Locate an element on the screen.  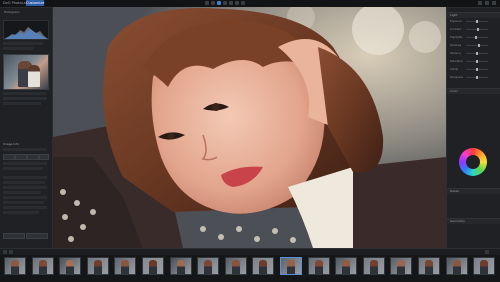
color-wheel is located at coordinates (473, 162).